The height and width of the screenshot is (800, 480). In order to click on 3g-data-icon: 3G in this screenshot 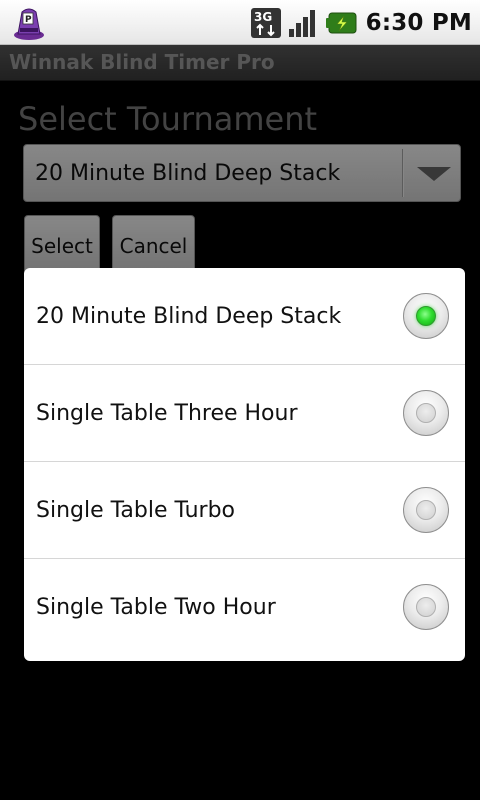, I will do `click(265, 23)`.